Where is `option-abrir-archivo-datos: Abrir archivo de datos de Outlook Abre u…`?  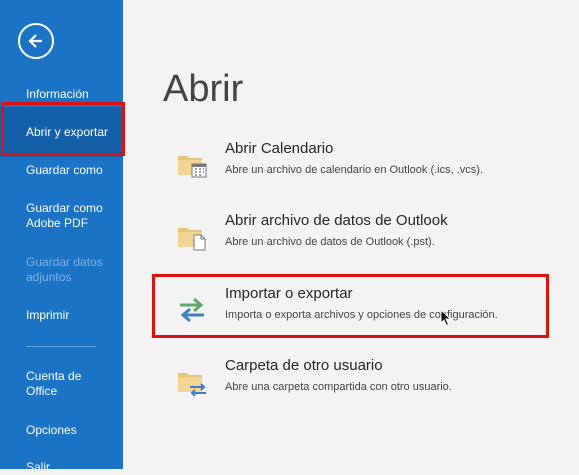
option-abrir-archivo-datos: Abrir archivo de datos de Outlook Abre u… is located at coordinates (365, 237).